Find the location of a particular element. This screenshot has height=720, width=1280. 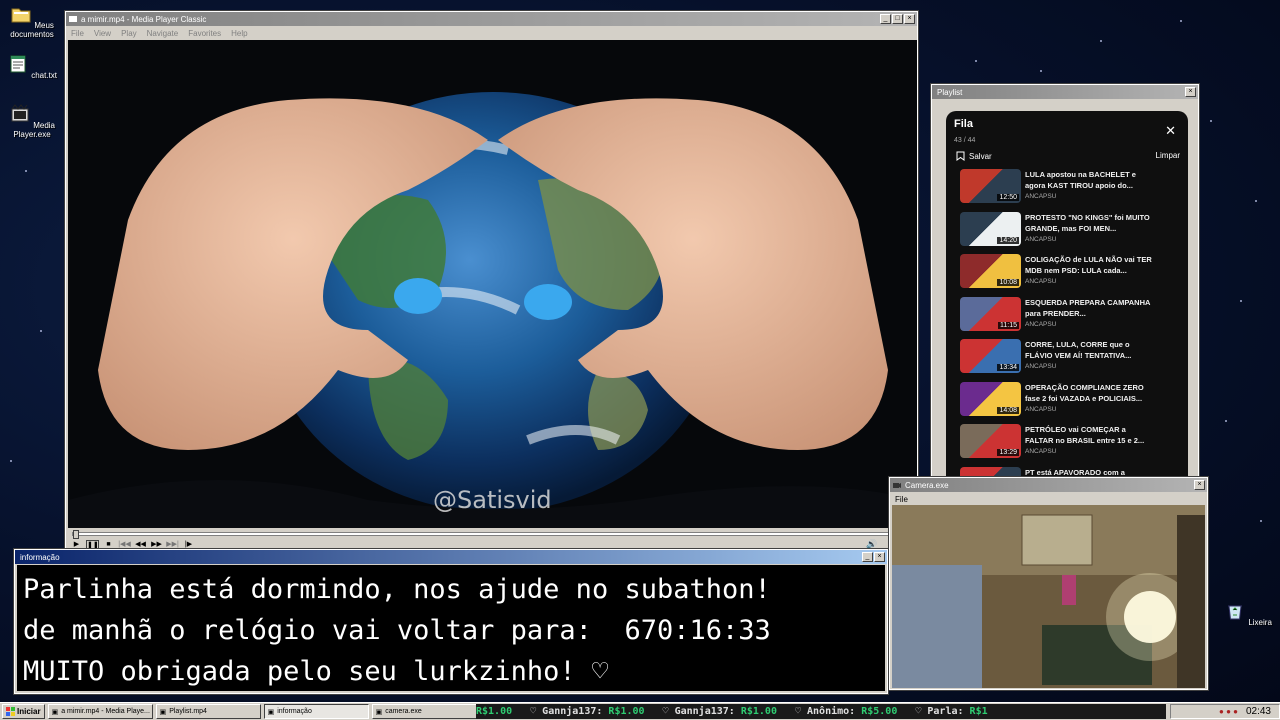

playlist-icon: ▣ is located at coordinates (163, 712).